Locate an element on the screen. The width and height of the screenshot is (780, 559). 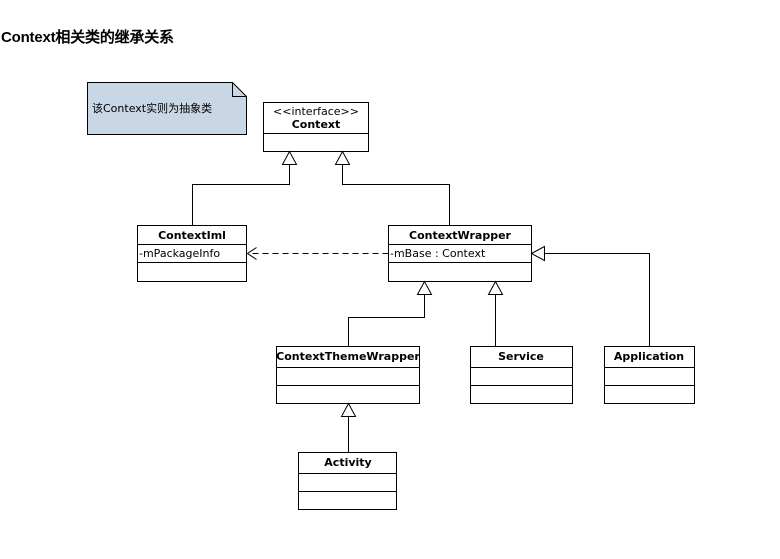
class-name: ContextWrapper is located at coordinates (460, 235).